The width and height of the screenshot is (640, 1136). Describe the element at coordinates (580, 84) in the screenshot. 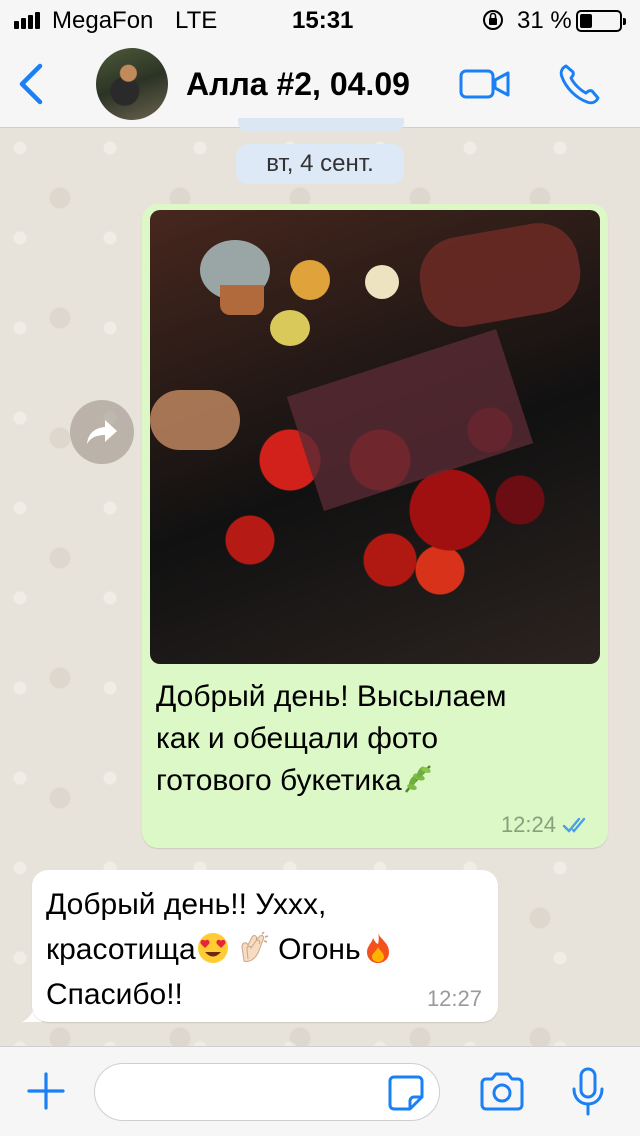

I see `phone-icon` at that location.